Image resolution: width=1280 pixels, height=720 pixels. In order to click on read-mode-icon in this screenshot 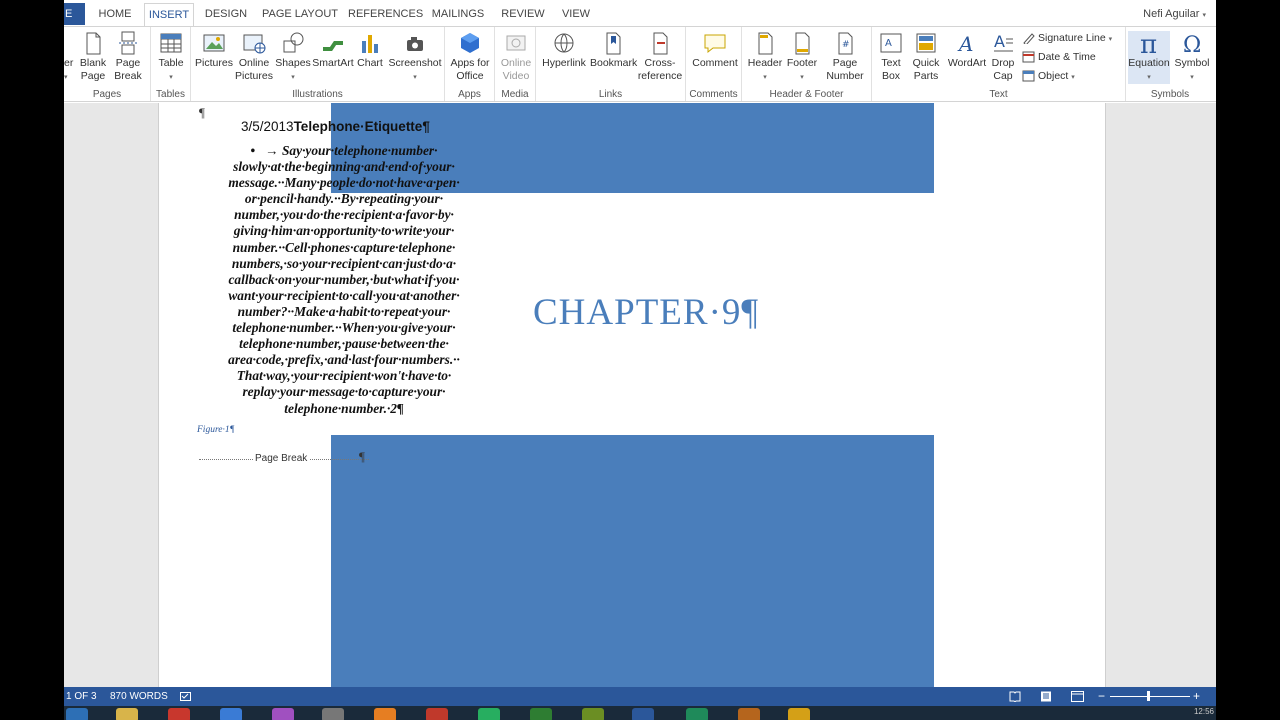, I will do `click(1015, 696)`.